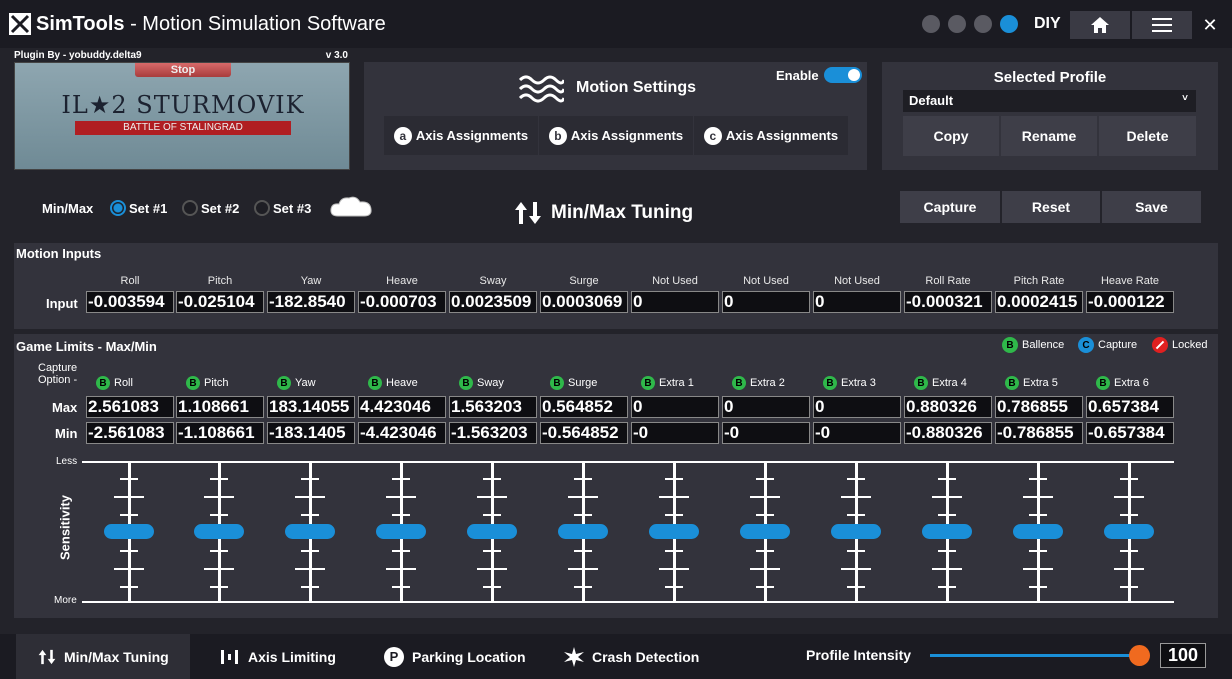 Image resolution: width=1232 pixels, height=679 pixels. What do you see at coordinates (393, 383) in the screenshot?
I see `game-limit-header: B Heave` at bounding box center [393, 383].